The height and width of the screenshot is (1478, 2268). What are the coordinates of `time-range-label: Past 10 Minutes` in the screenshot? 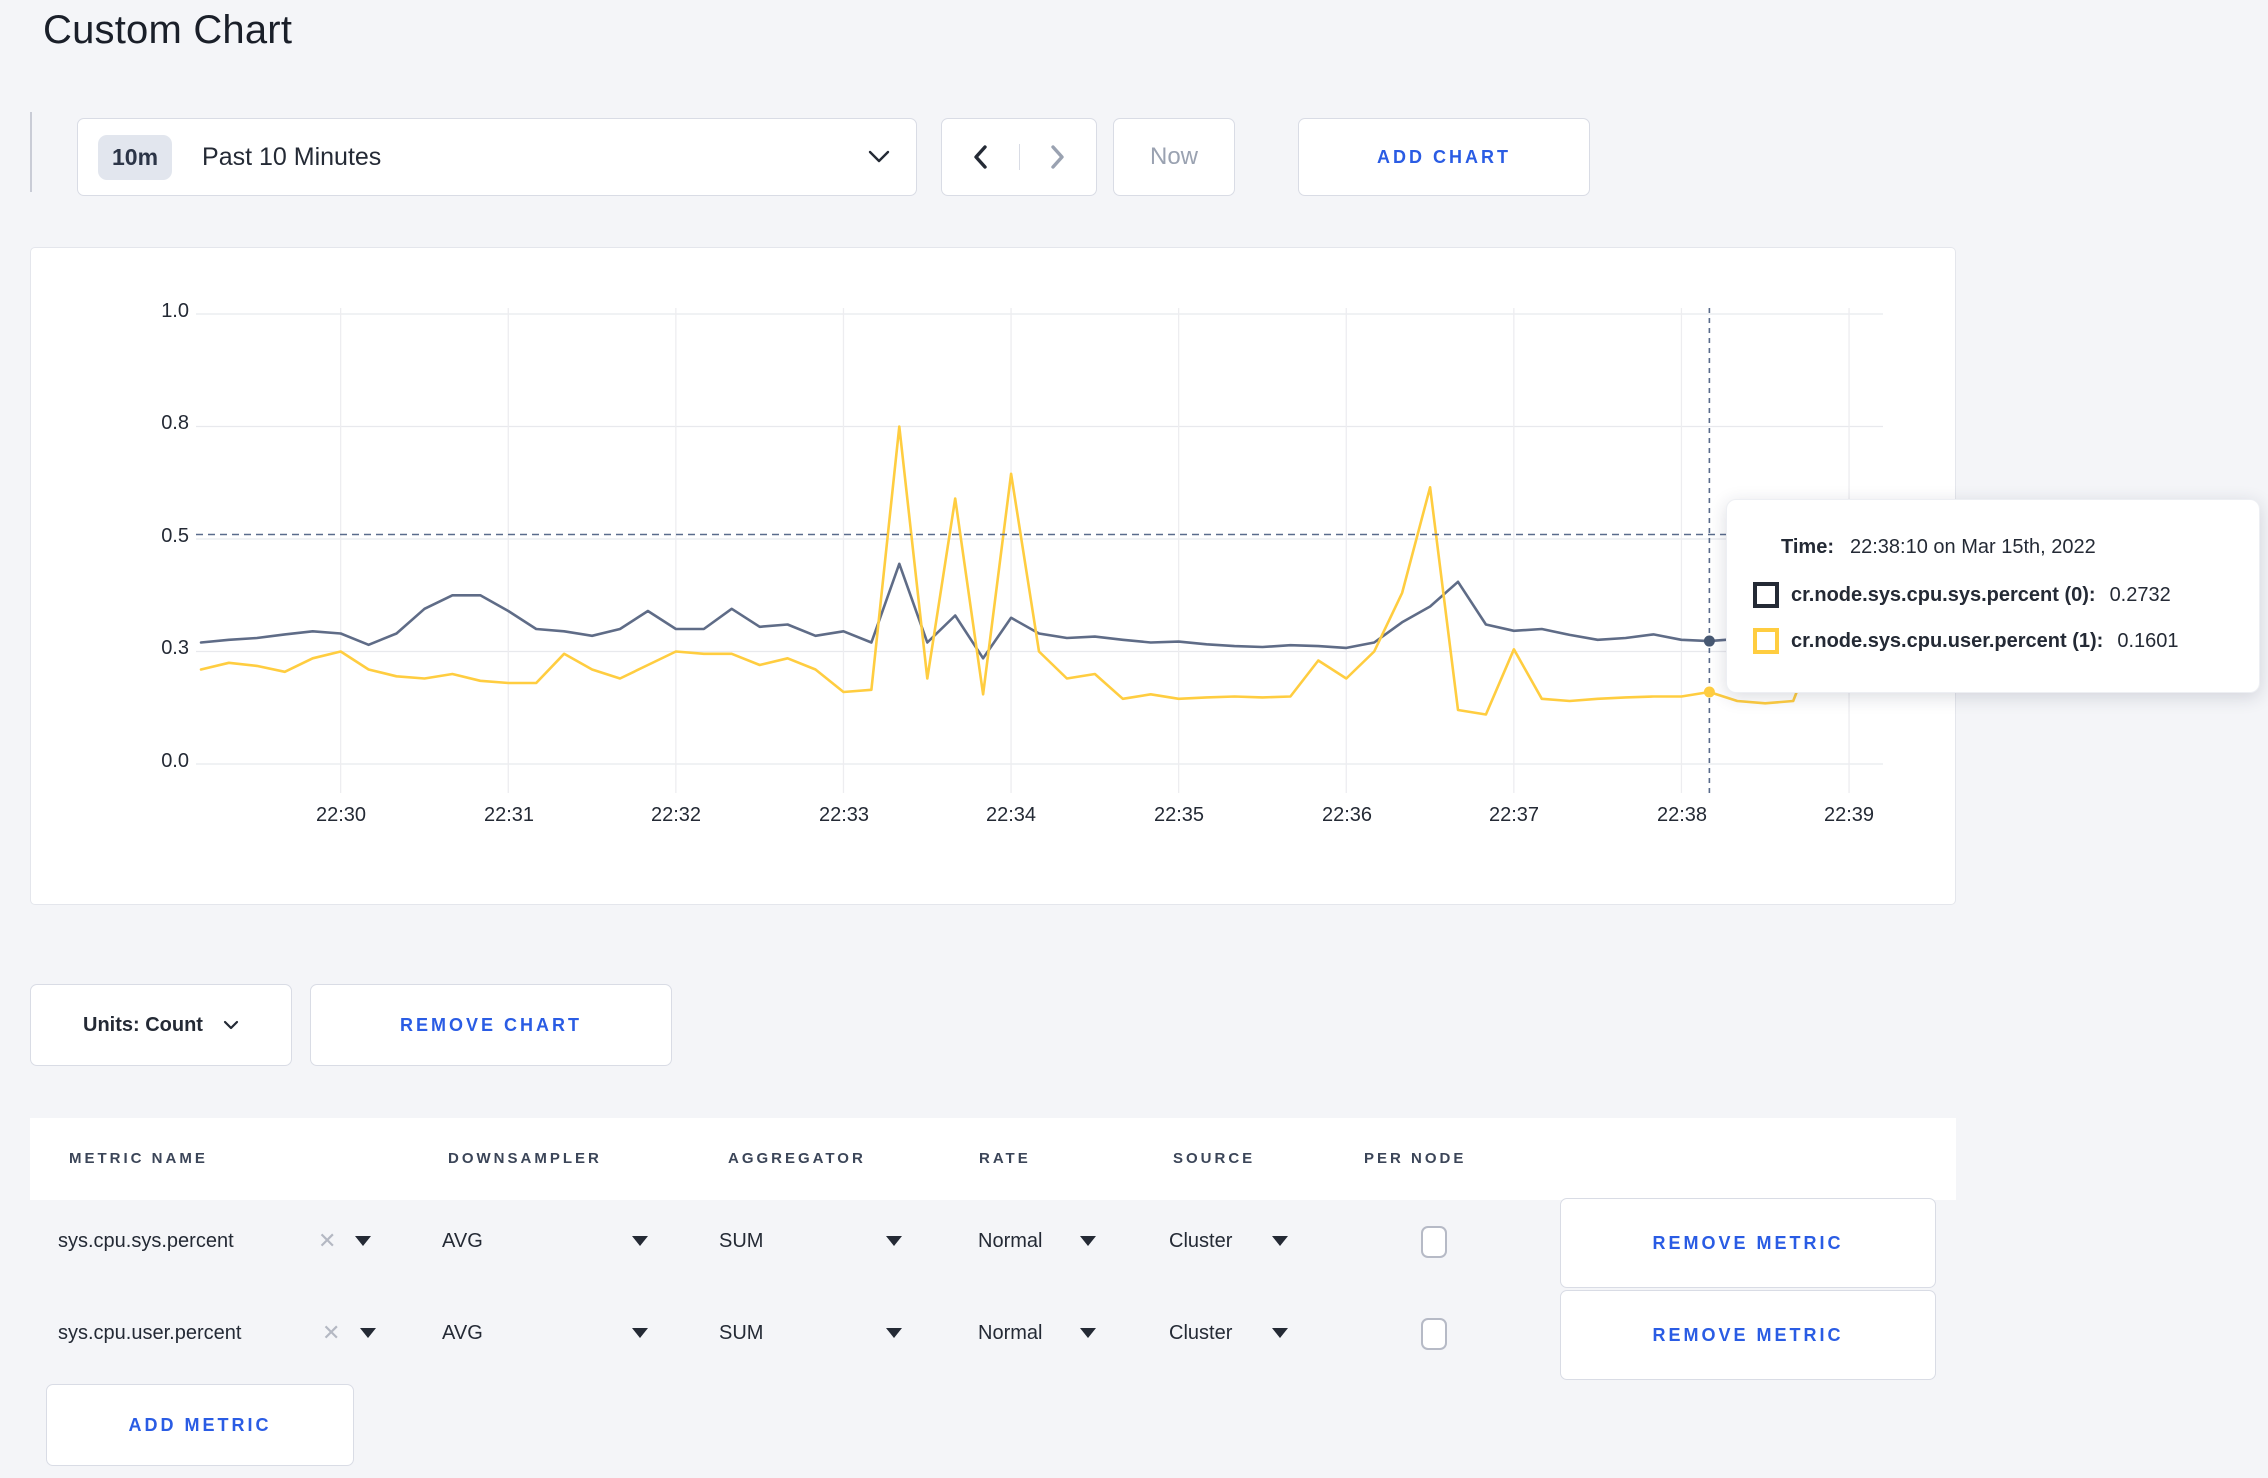 It's located at (292, 156).